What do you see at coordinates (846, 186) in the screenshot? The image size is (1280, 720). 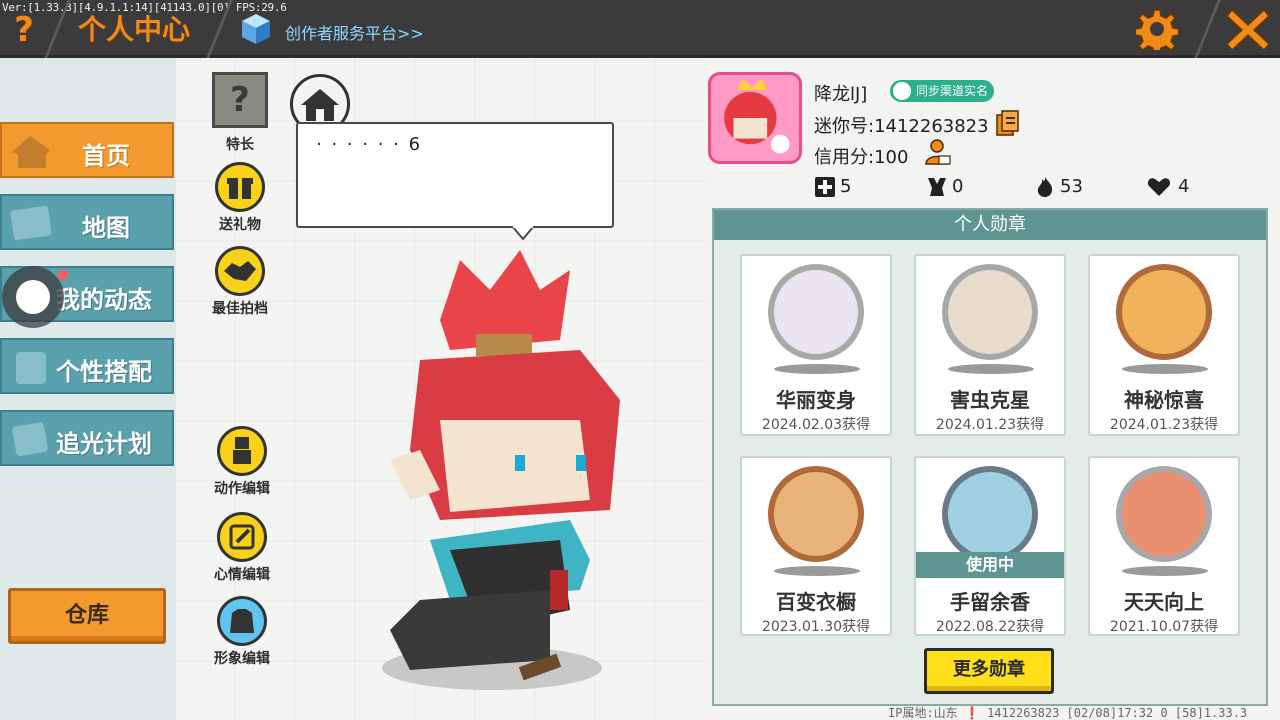 I see `stat-value: 5` at bounding box center [846, 186].